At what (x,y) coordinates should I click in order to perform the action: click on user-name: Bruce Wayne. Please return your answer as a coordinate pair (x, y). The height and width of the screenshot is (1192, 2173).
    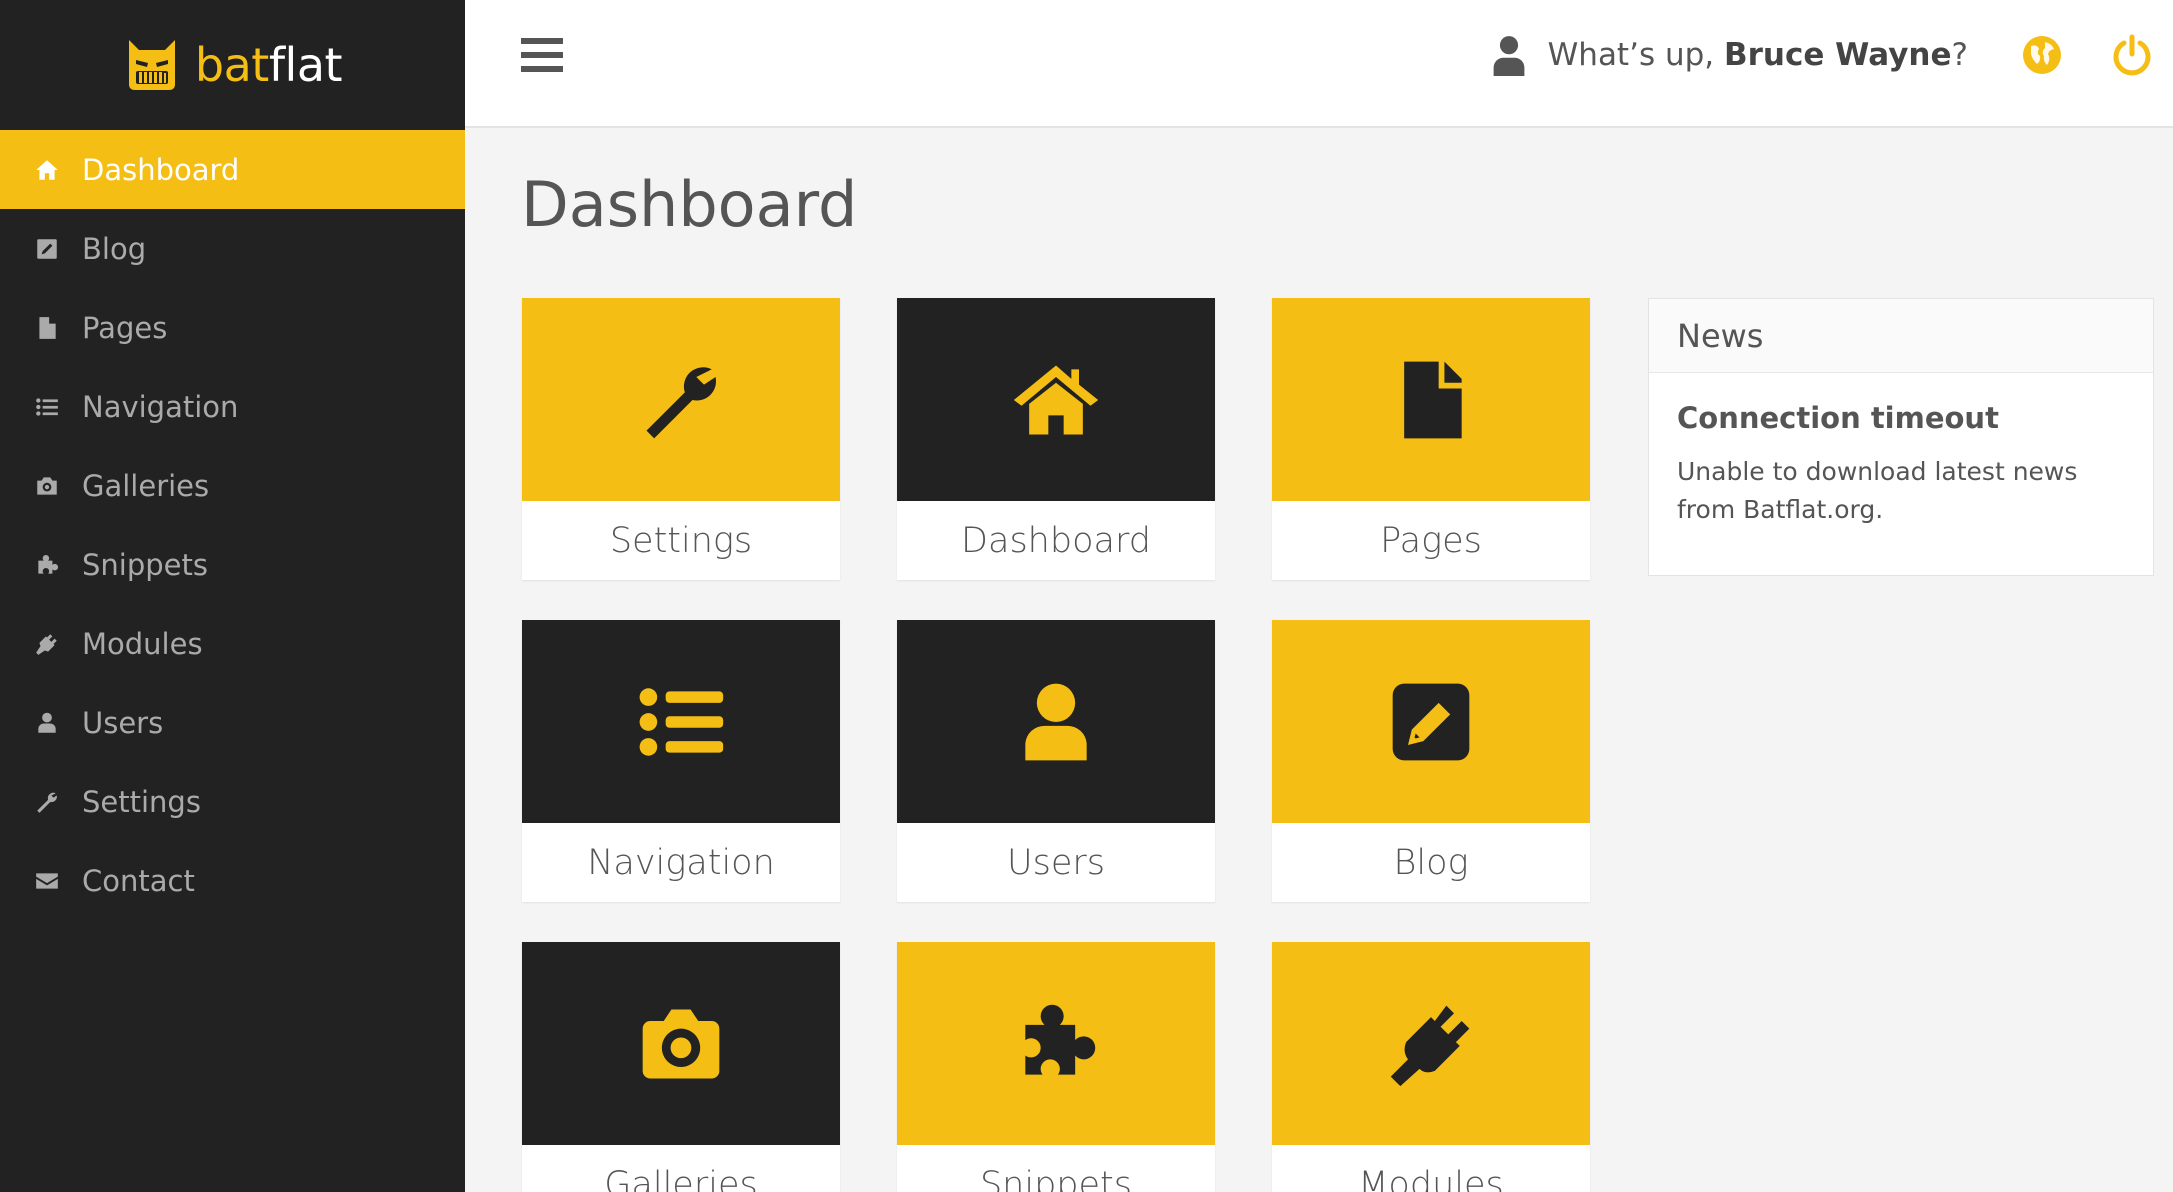
    Looking at the image, I should click on (1838, 55).